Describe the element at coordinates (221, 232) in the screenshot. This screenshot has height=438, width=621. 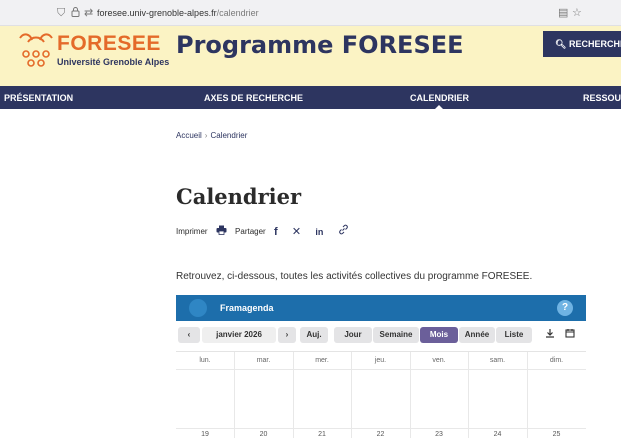
I see `printer-icon` at that location.